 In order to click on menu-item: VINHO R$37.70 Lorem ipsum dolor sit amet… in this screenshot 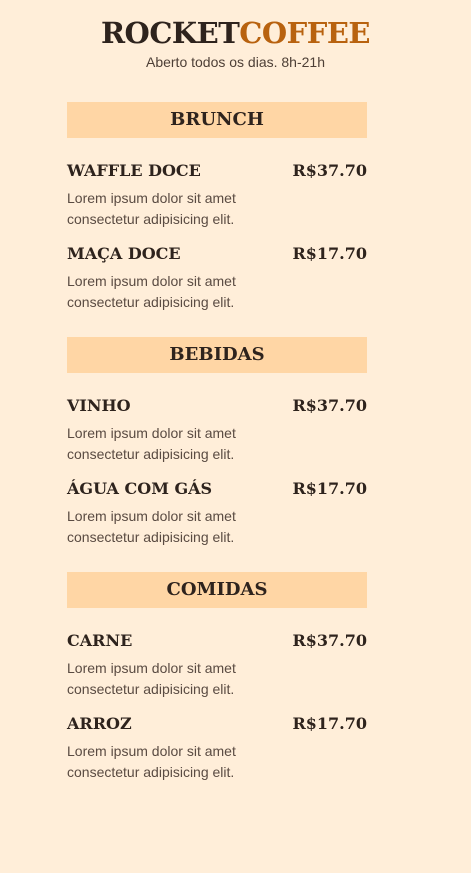, I will do `click(217, 430)`.